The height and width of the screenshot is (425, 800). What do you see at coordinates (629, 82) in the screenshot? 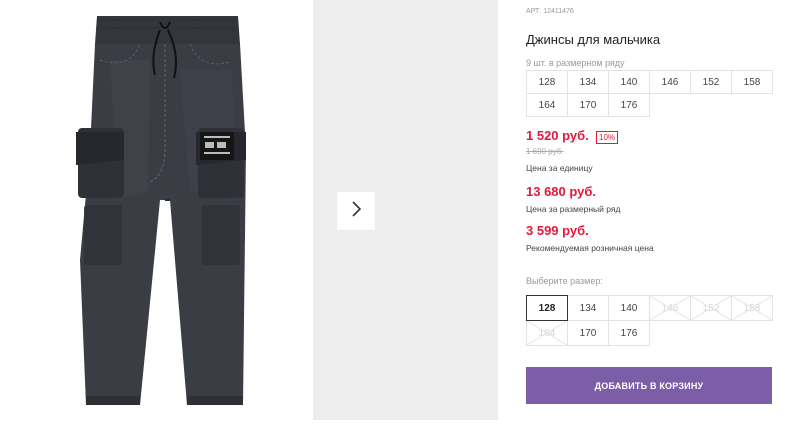
I see `size-row-cell: 140` at bounding box center [629, 82].